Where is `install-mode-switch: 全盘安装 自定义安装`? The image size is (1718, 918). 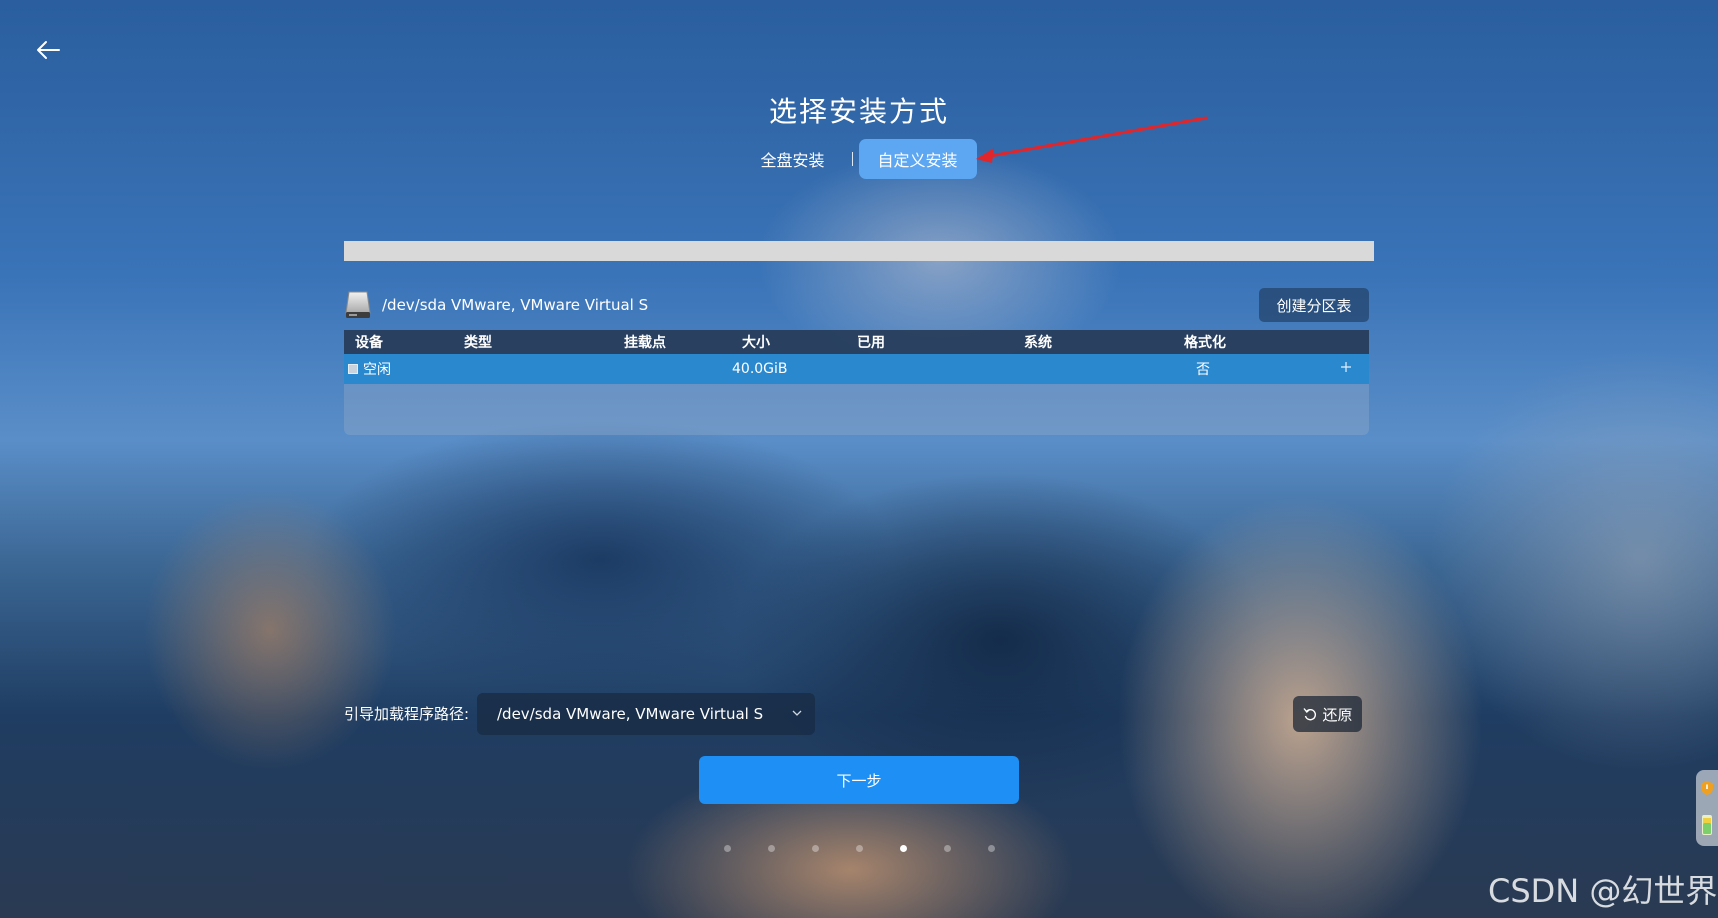 install-mode-switch: 全盘安装 自定义安装 is located at coordinates (859, 159).